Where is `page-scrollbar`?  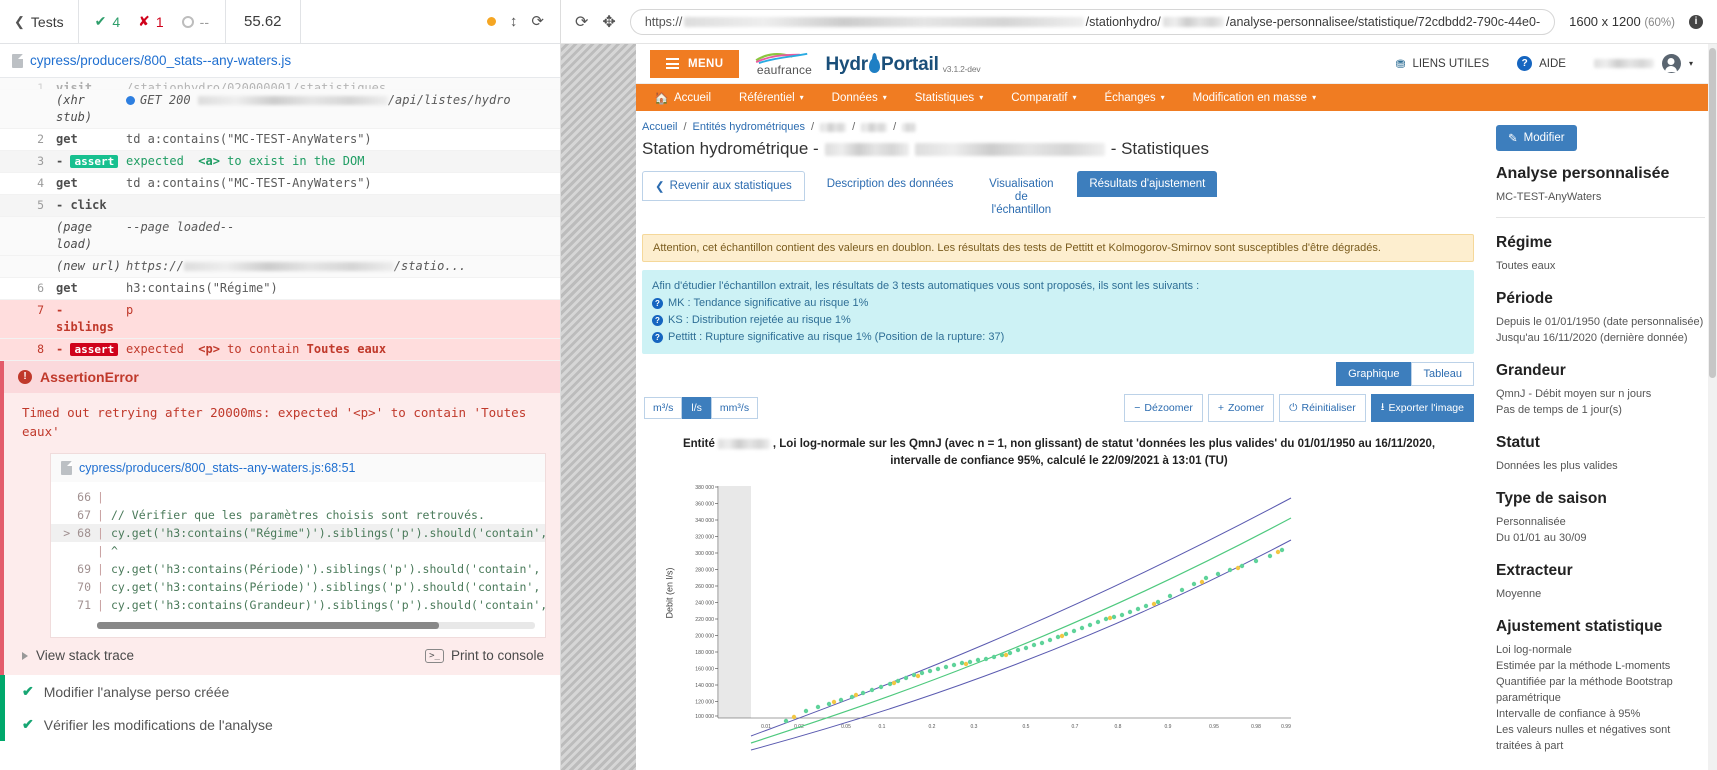 page-scrollbar is located at coordinates (1712, 407).